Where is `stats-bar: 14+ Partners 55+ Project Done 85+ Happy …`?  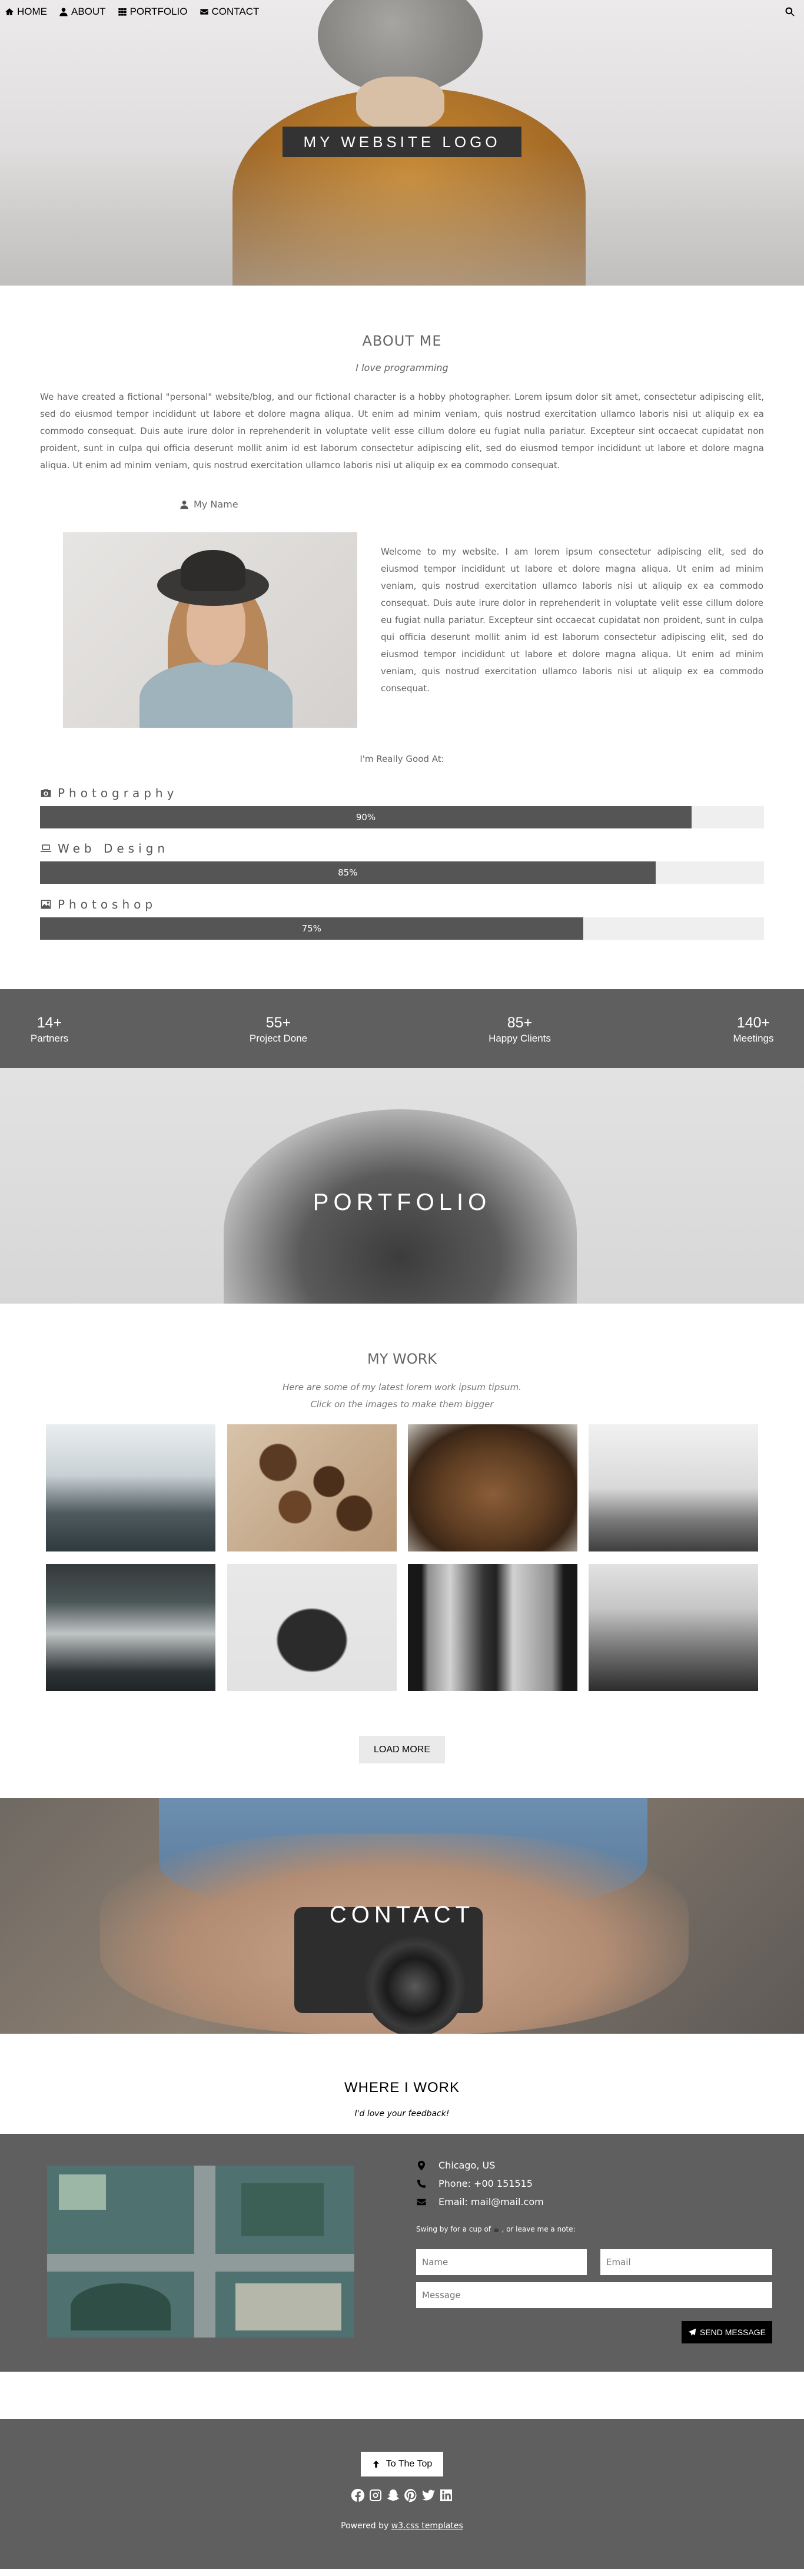
stats-bar: 14+ Partners 55+ Project Done 85+ Happy … is located at coordinates (402, 1028).